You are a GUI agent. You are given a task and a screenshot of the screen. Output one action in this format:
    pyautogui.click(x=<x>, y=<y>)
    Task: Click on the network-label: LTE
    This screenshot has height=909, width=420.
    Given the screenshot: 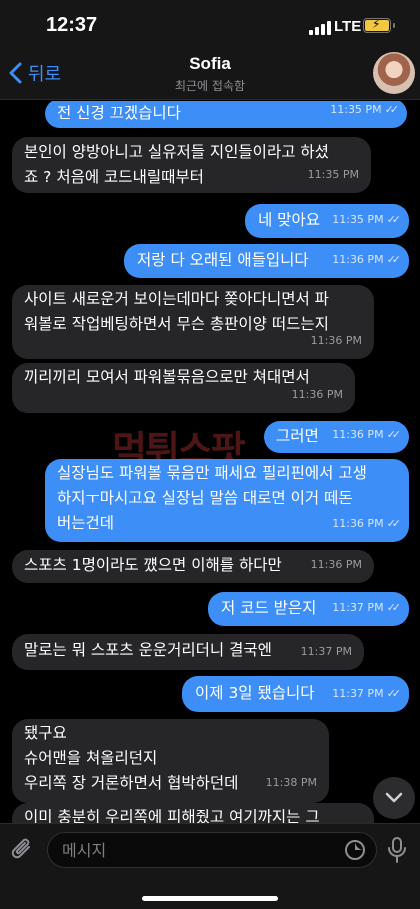 What is the action you would take?
    pyautogui.click(x=348, y=26)
    